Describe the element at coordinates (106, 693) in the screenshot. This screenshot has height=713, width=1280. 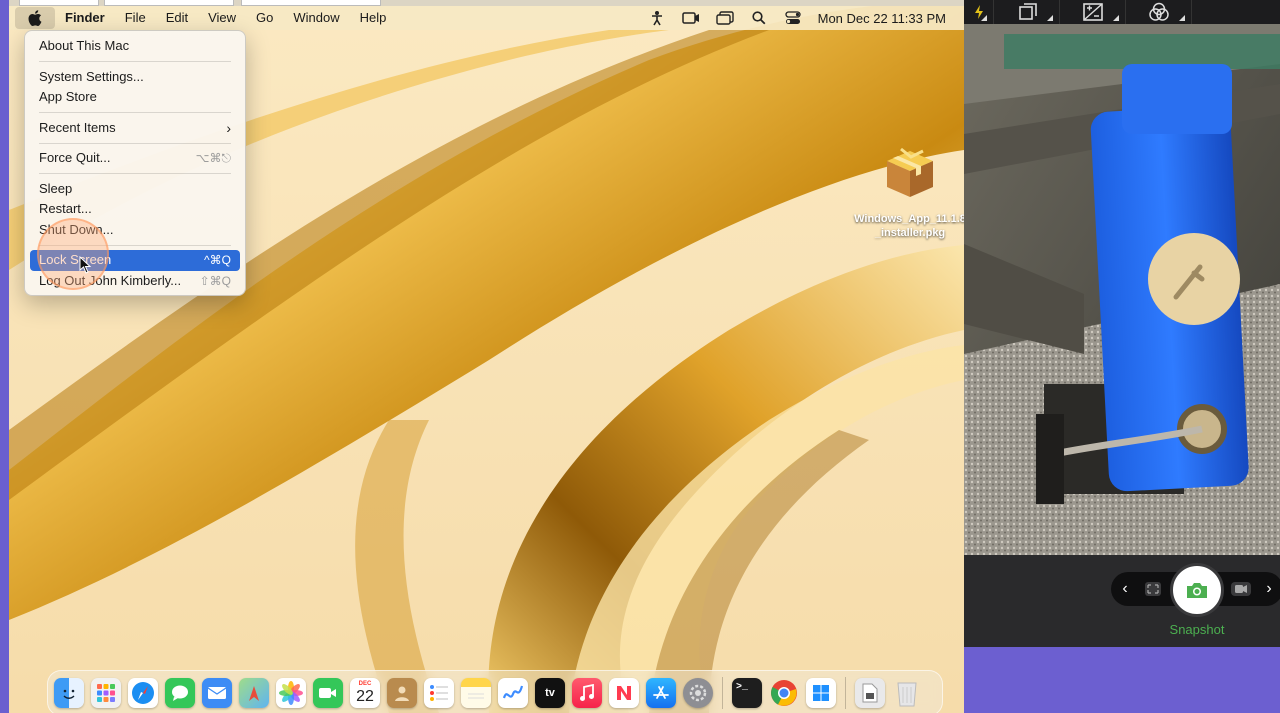
I see `dock-launchpad-icon` at that location.